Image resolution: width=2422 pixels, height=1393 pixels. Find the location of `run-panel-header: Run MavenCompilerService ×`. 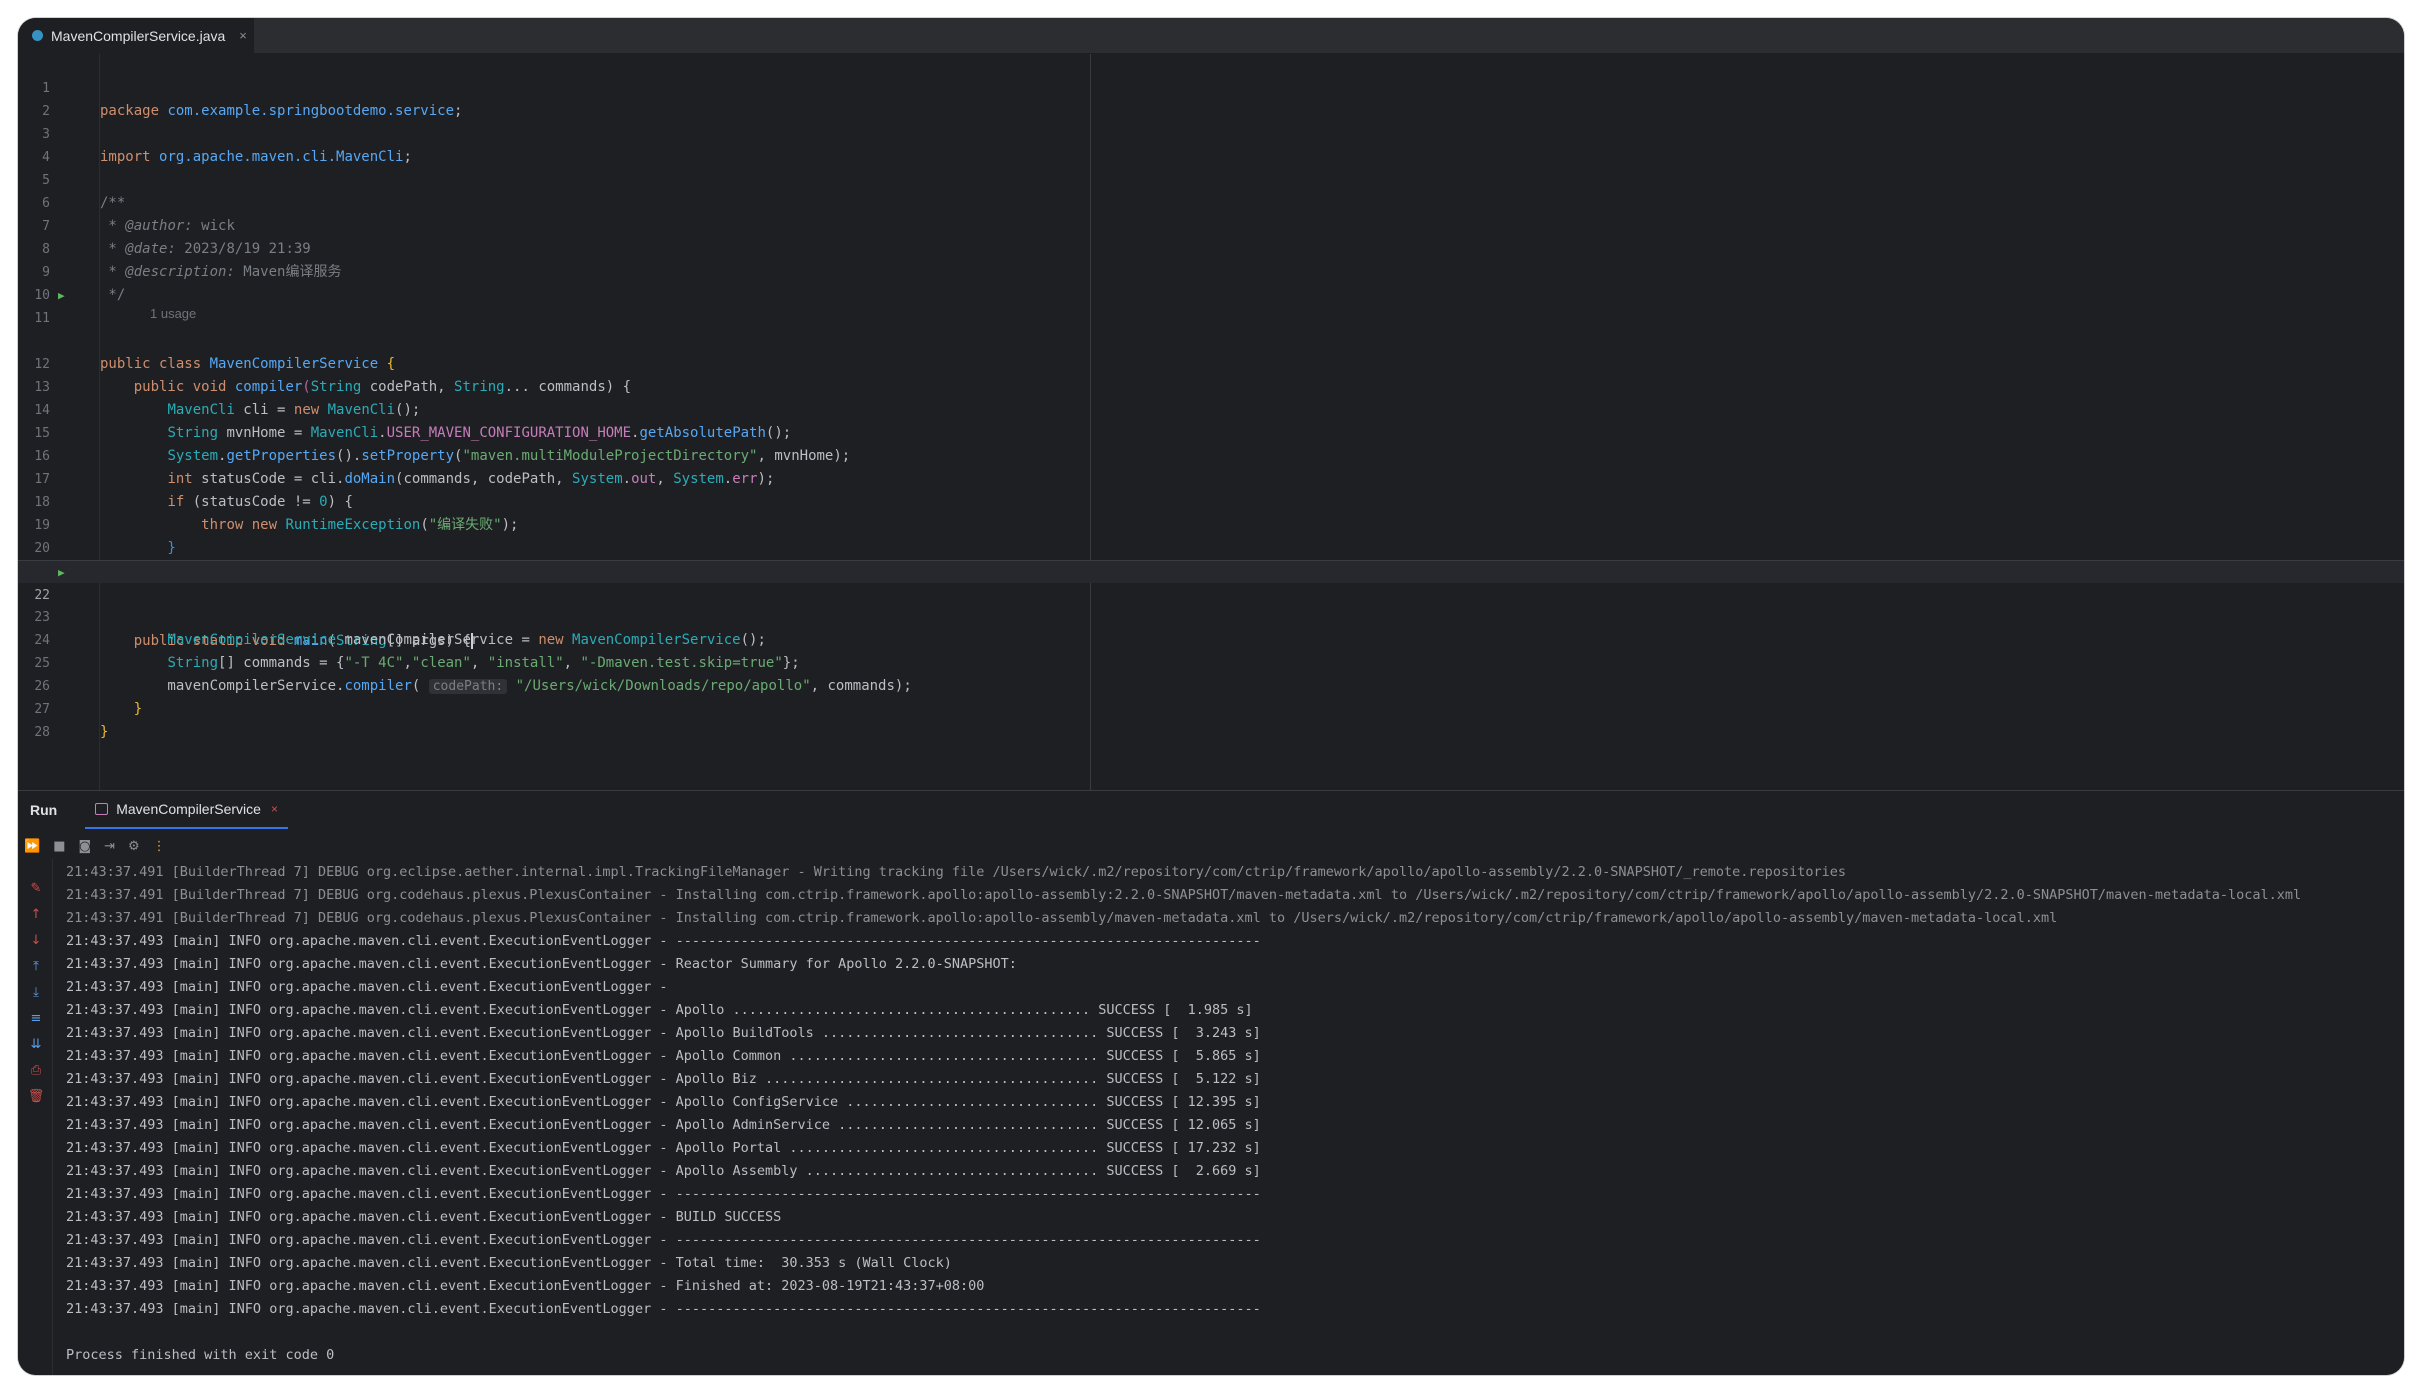

run-panel-header: Run MavenCompilerService × is located at coordinates (1211, 810).